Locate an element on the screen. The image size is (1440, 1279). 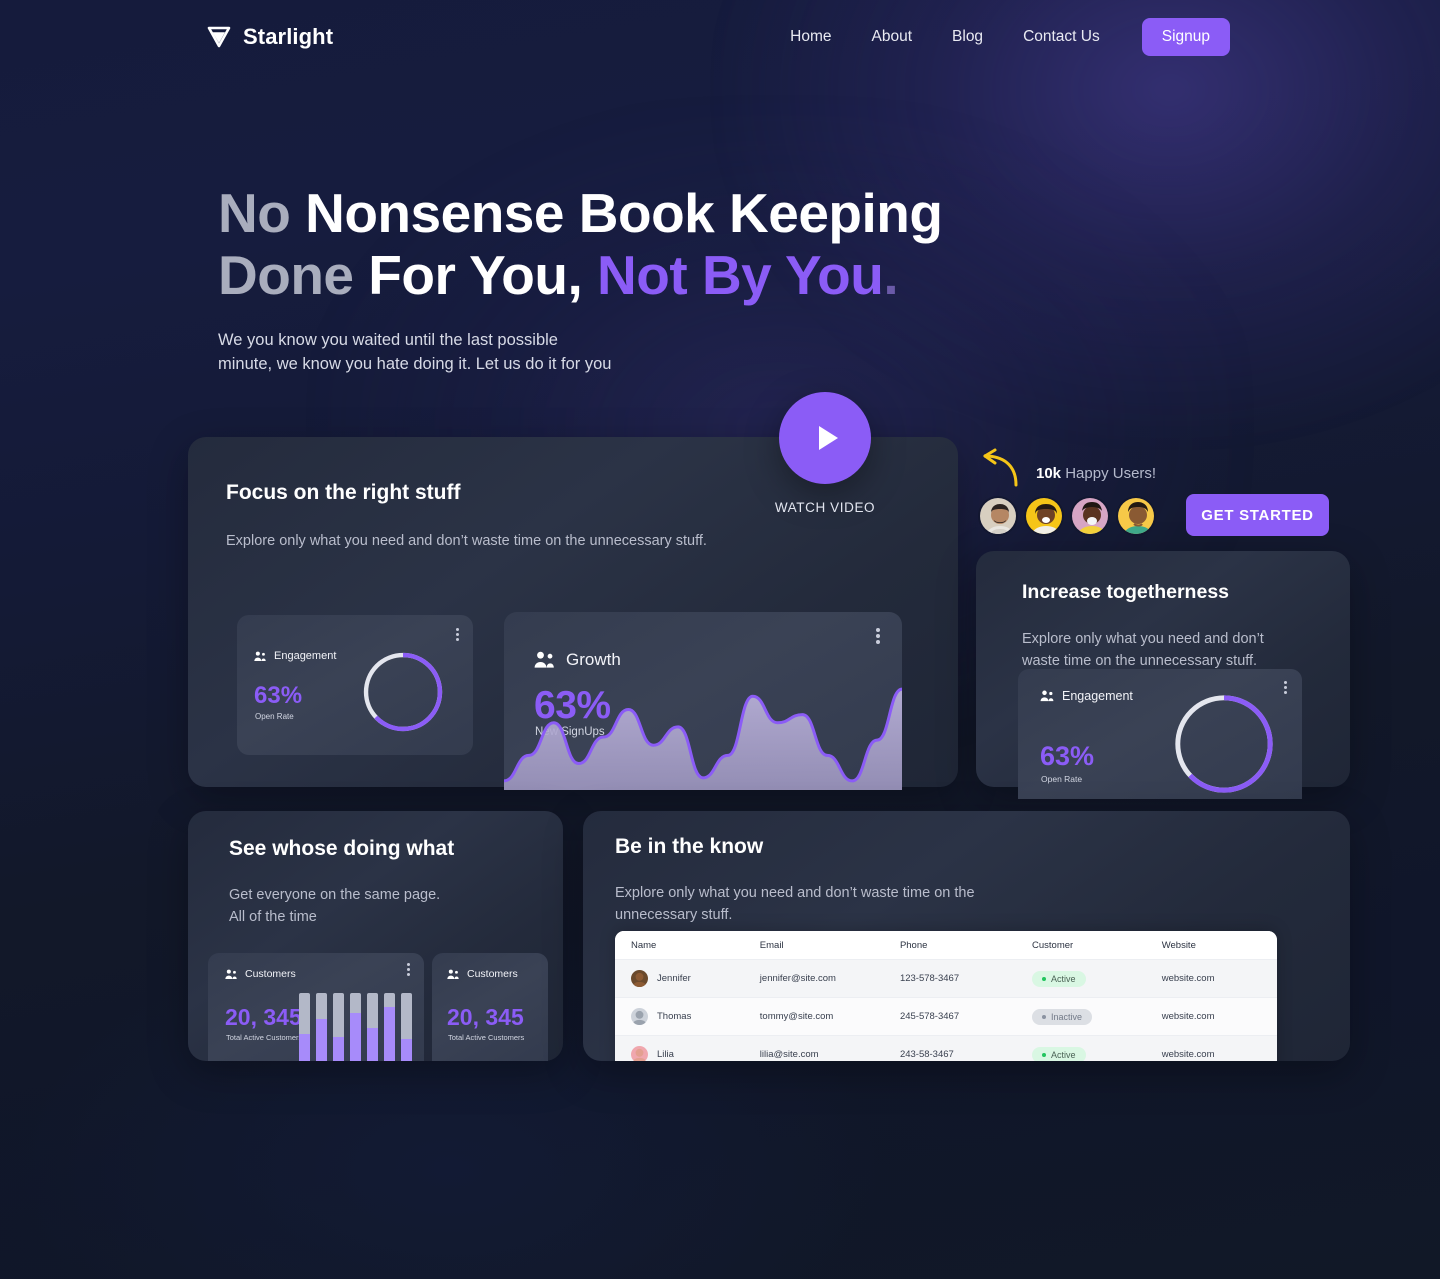
headline-part-5: Not By You is located at coordinates (740, 275).